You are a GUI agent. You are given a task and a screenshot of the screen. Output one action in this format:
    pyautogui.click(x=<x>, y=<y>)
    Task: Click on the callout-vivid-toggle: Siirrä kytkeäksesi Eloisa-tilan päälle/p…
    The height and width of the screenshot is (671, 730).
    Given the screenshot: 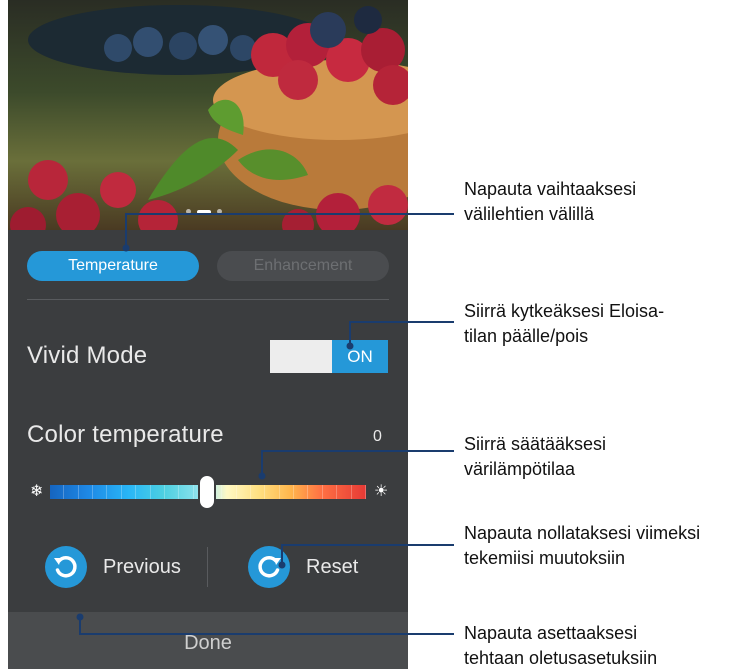 What is the action you would take?
    pyautogui.click(x=564, y=323)
    